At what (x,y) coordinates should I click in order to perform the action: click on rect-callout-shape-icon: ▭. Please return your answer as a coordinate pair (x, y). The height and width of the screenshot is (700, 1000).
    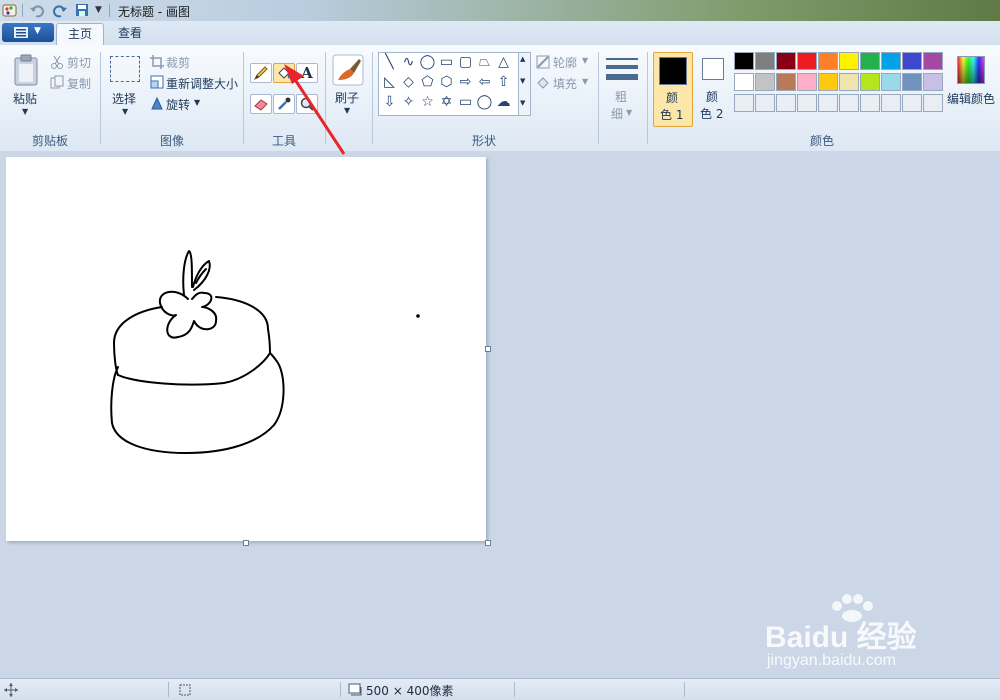
    Looking at the image, I should click on (465, 102).